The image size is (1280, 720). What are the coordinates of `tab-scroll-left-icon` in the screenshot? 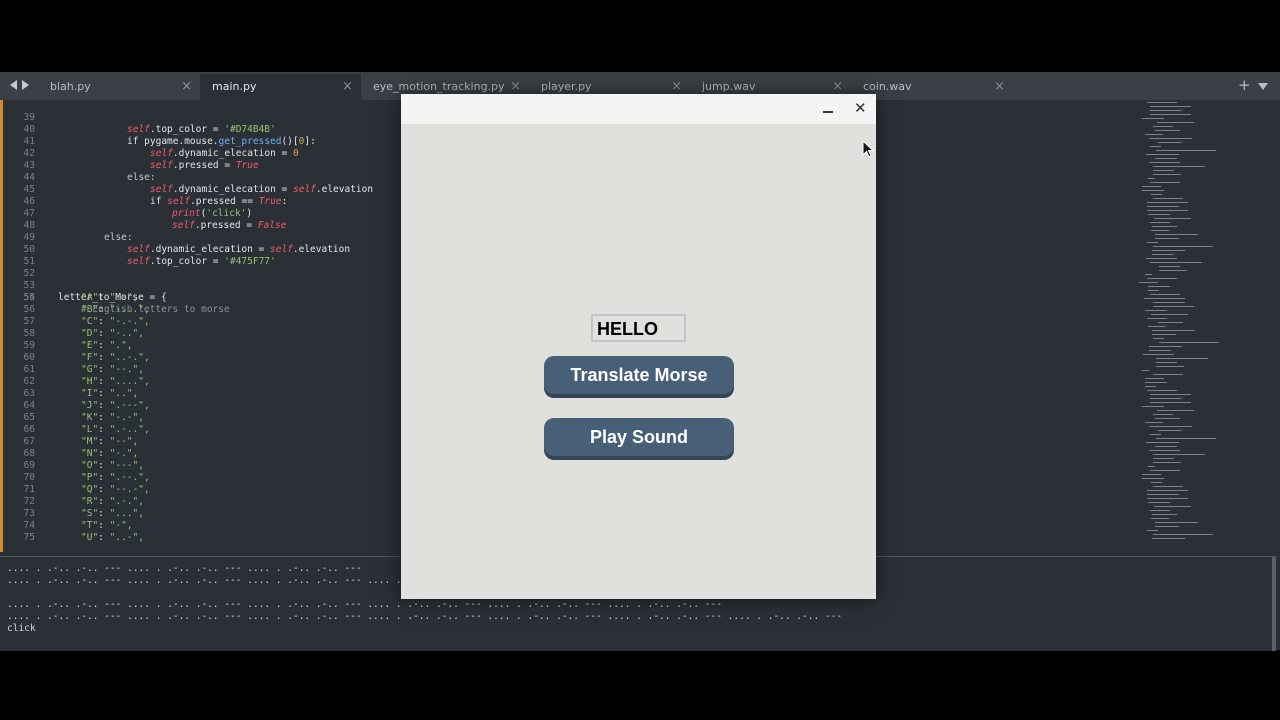 It's located at (13, 85).